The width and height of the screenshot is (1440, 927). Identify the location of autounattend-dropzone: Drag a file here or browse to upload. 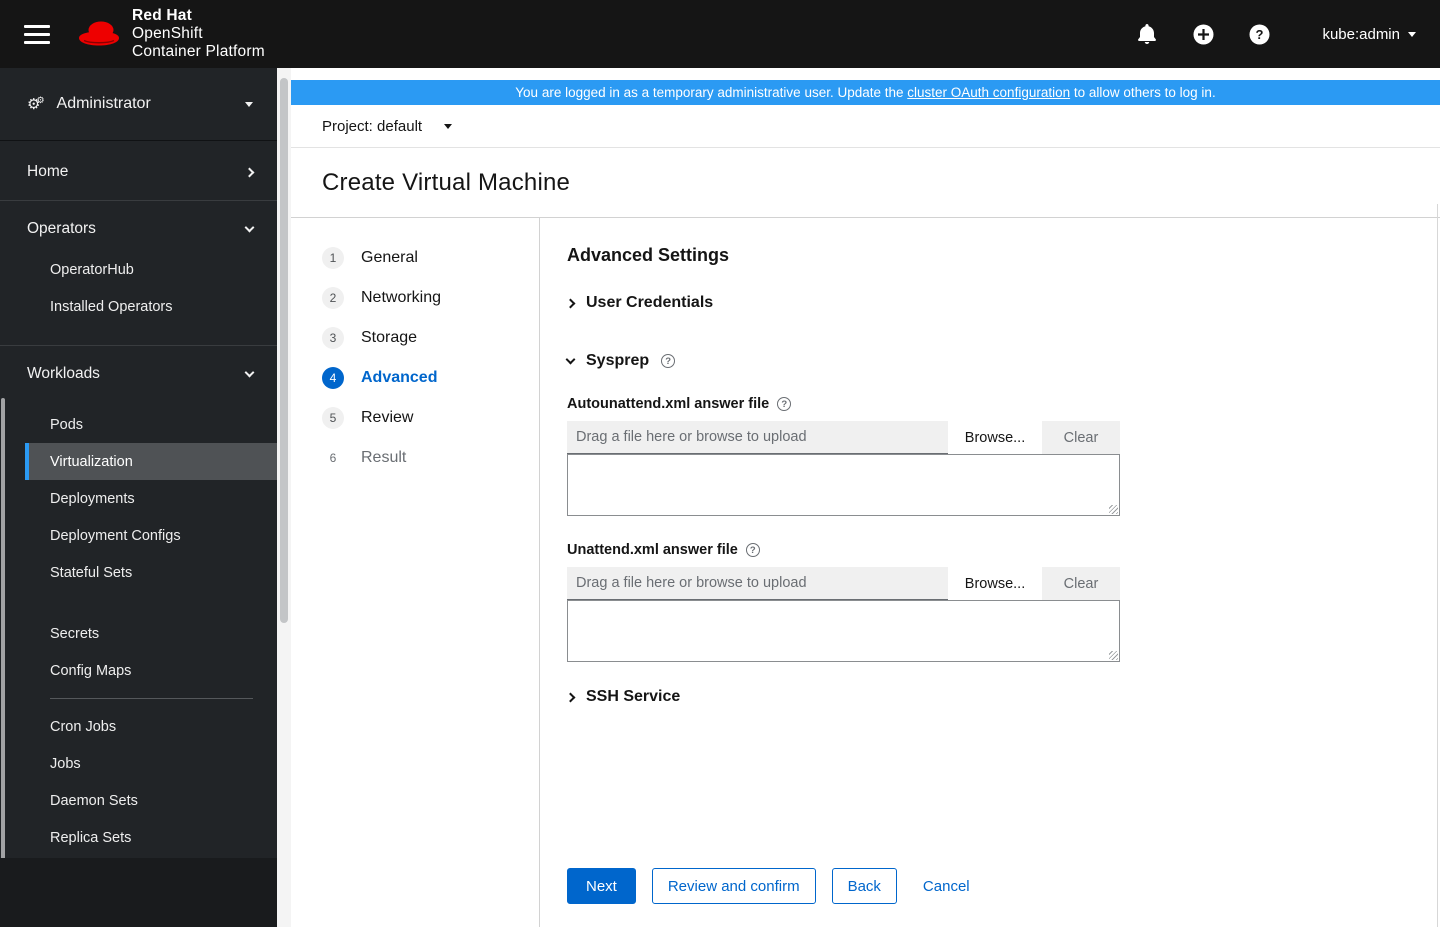
(757, 437).